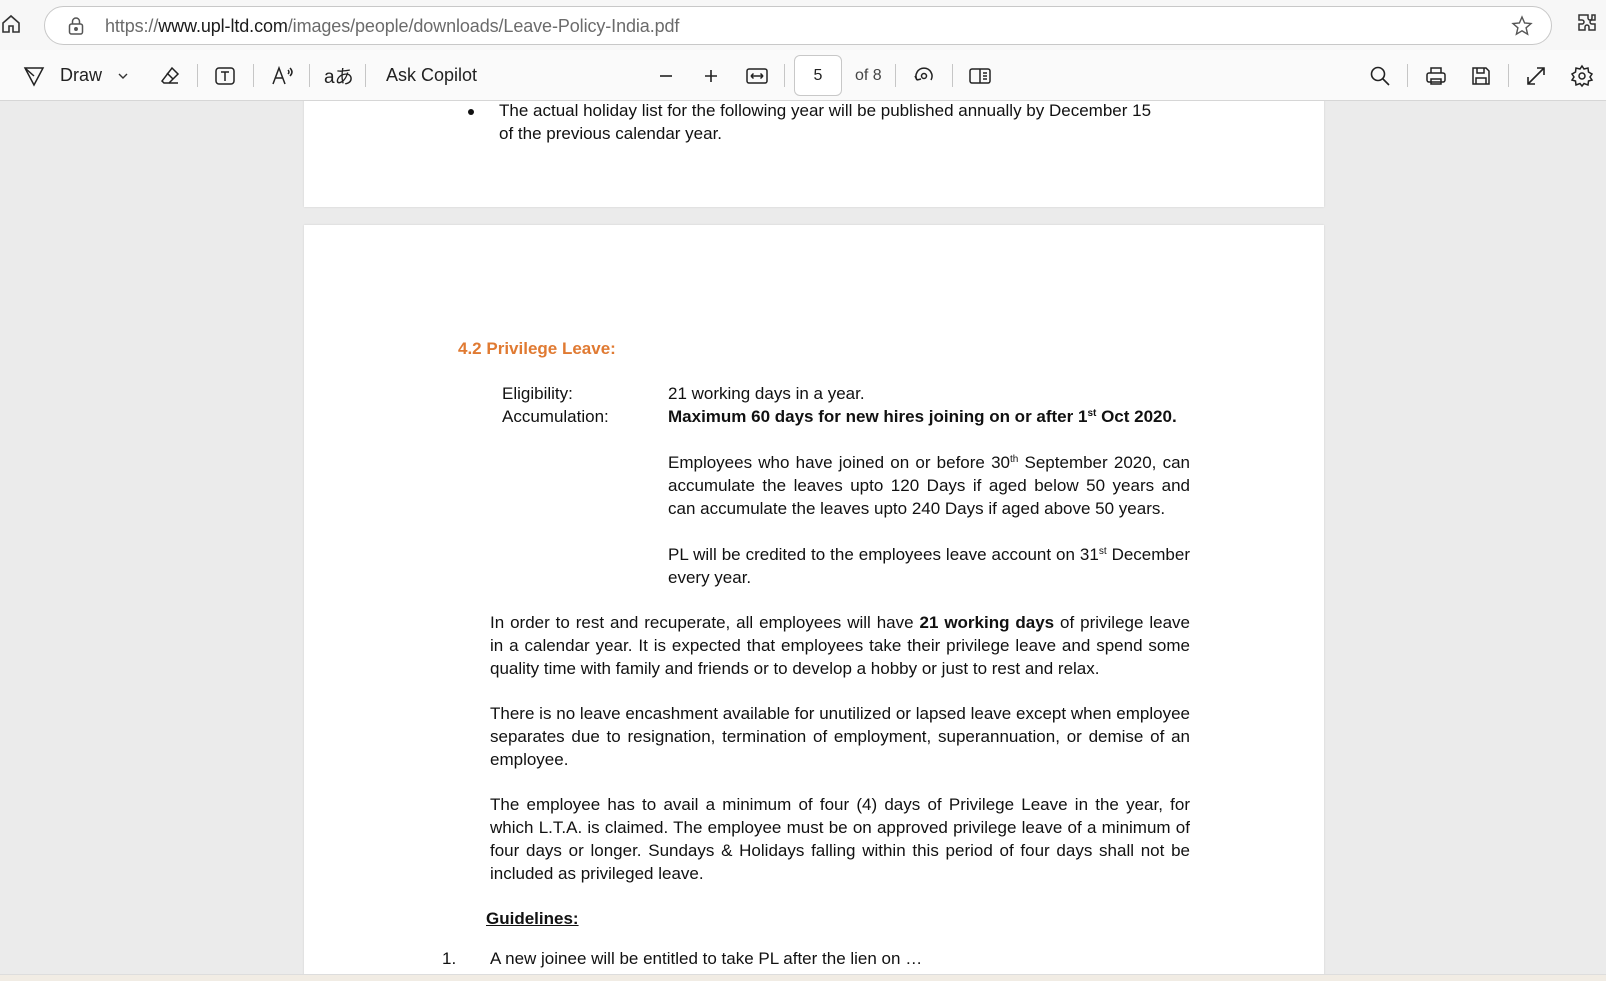 Image resolution: width=1606 pixels, height=981 pixels. What do you see at coordinates (283, 75) in the screenshot?
I see `read-aloud-icon` at bounding box center [283, 75].